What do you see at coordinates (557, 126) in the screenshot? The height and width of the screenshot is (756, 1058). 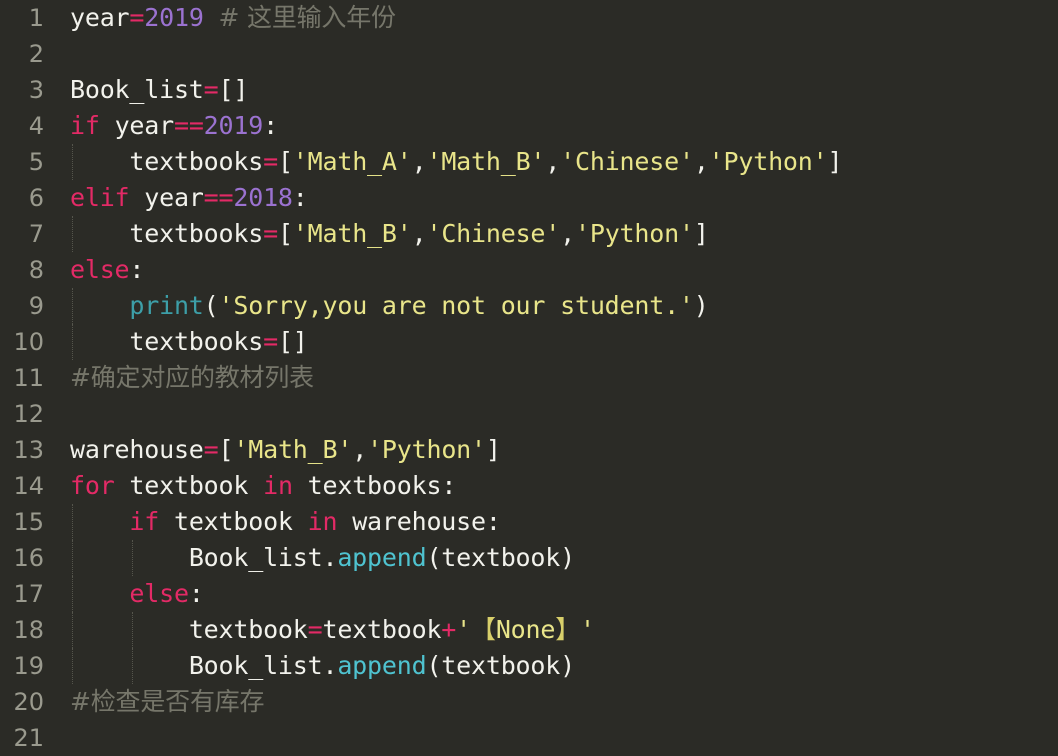 I see `line-code: if year==2019:` at bounding box center [557, 126].